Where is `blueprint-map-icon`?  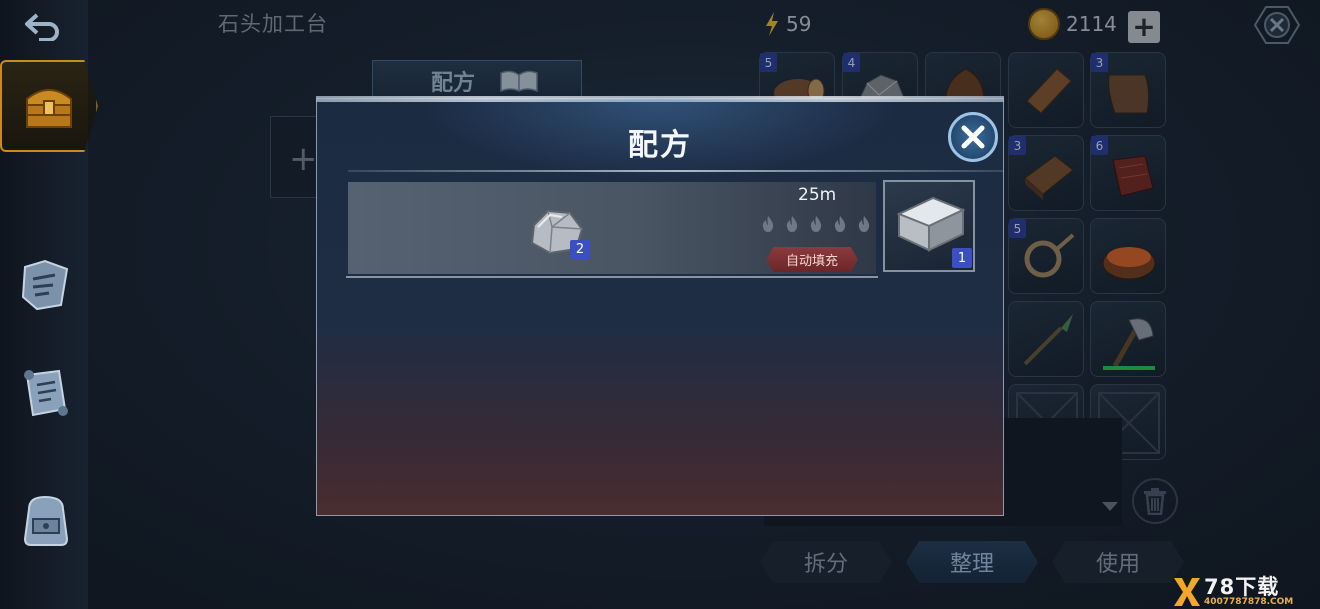
blueprint-map-icon is located at coordinates (45, 285).